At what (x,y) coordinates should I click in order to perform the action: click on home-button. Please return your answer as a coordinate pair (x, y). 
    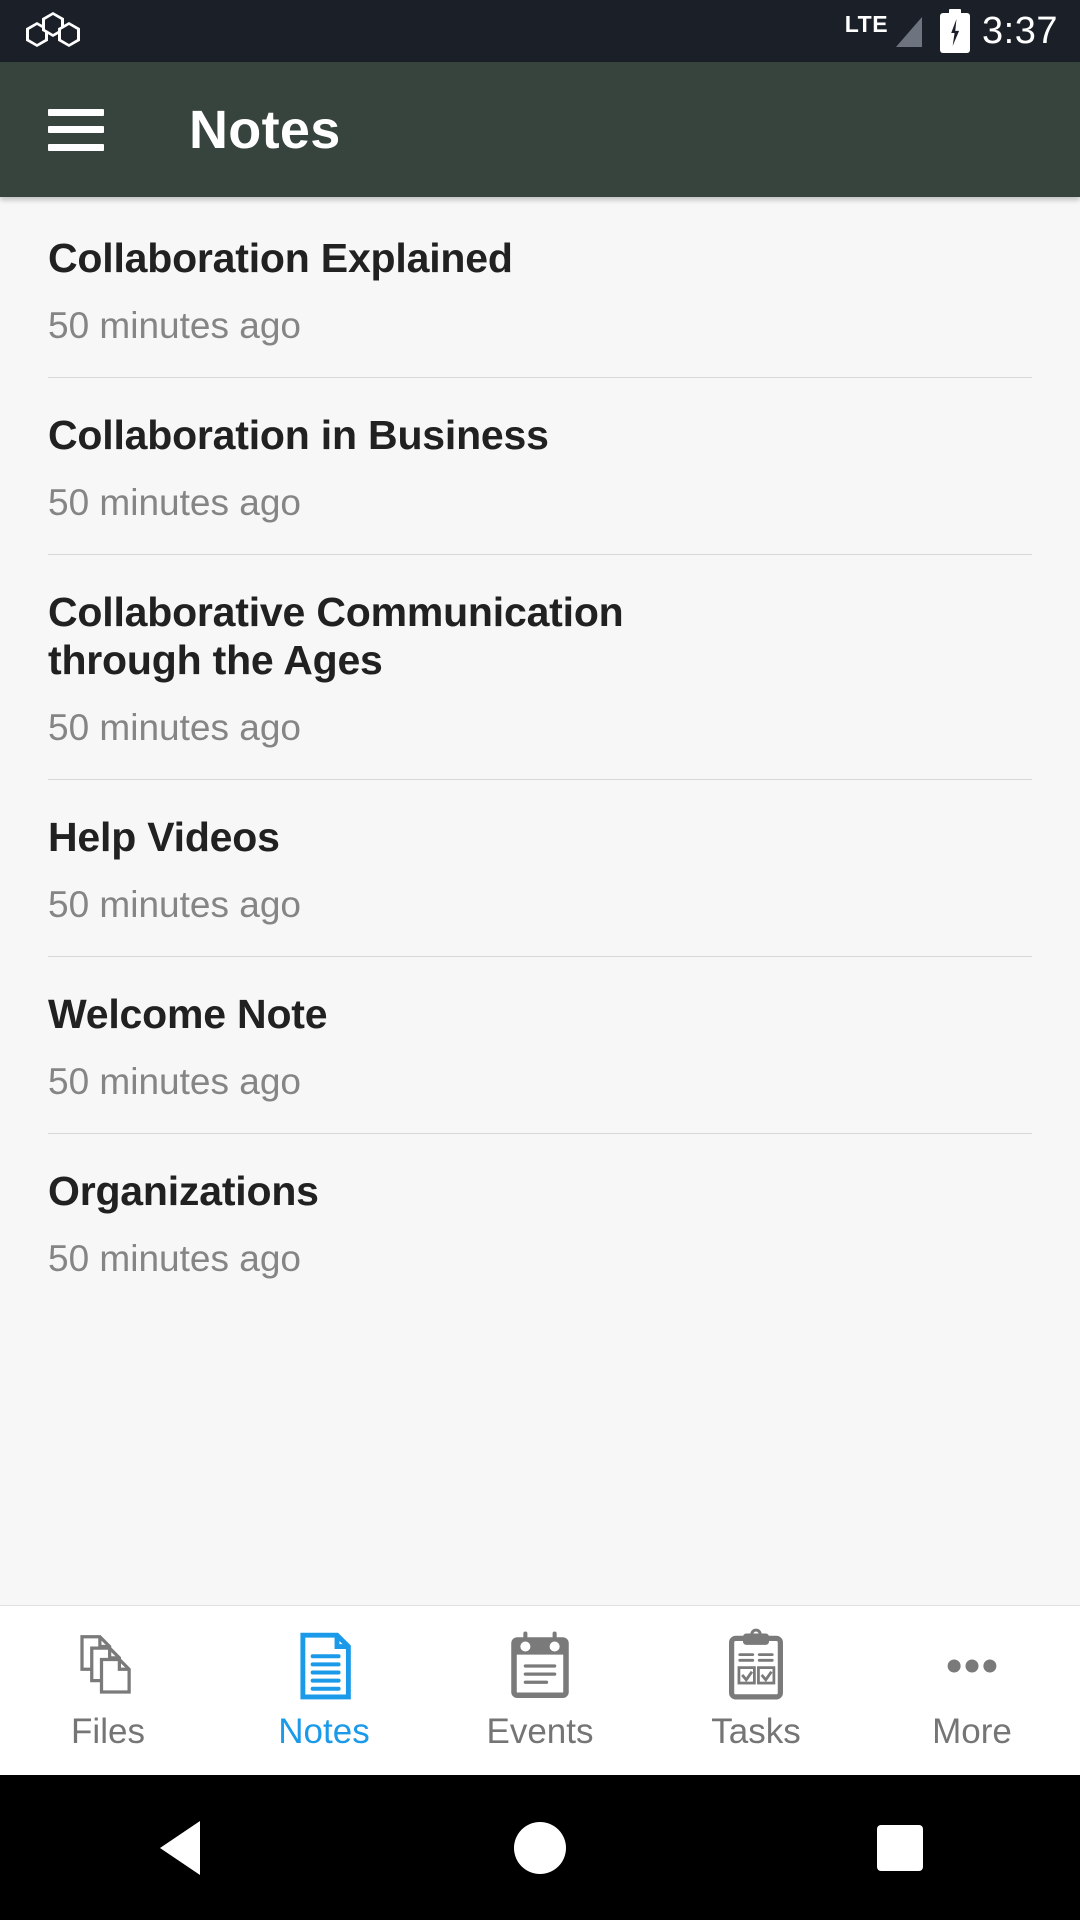
    Looking at the image, I should click on (540, 1847).